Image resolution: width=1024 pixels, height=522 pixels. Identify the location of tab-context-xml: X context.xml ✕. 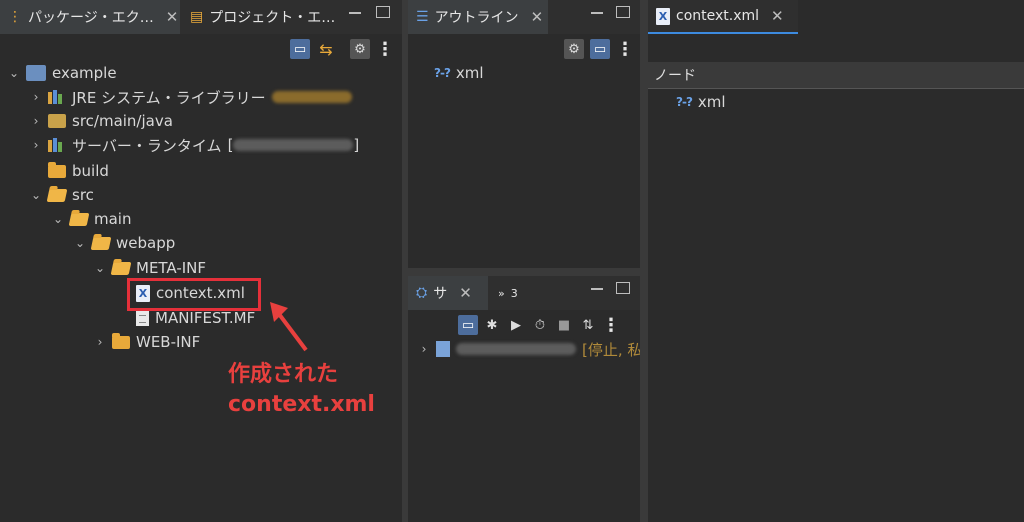
(723, 17).